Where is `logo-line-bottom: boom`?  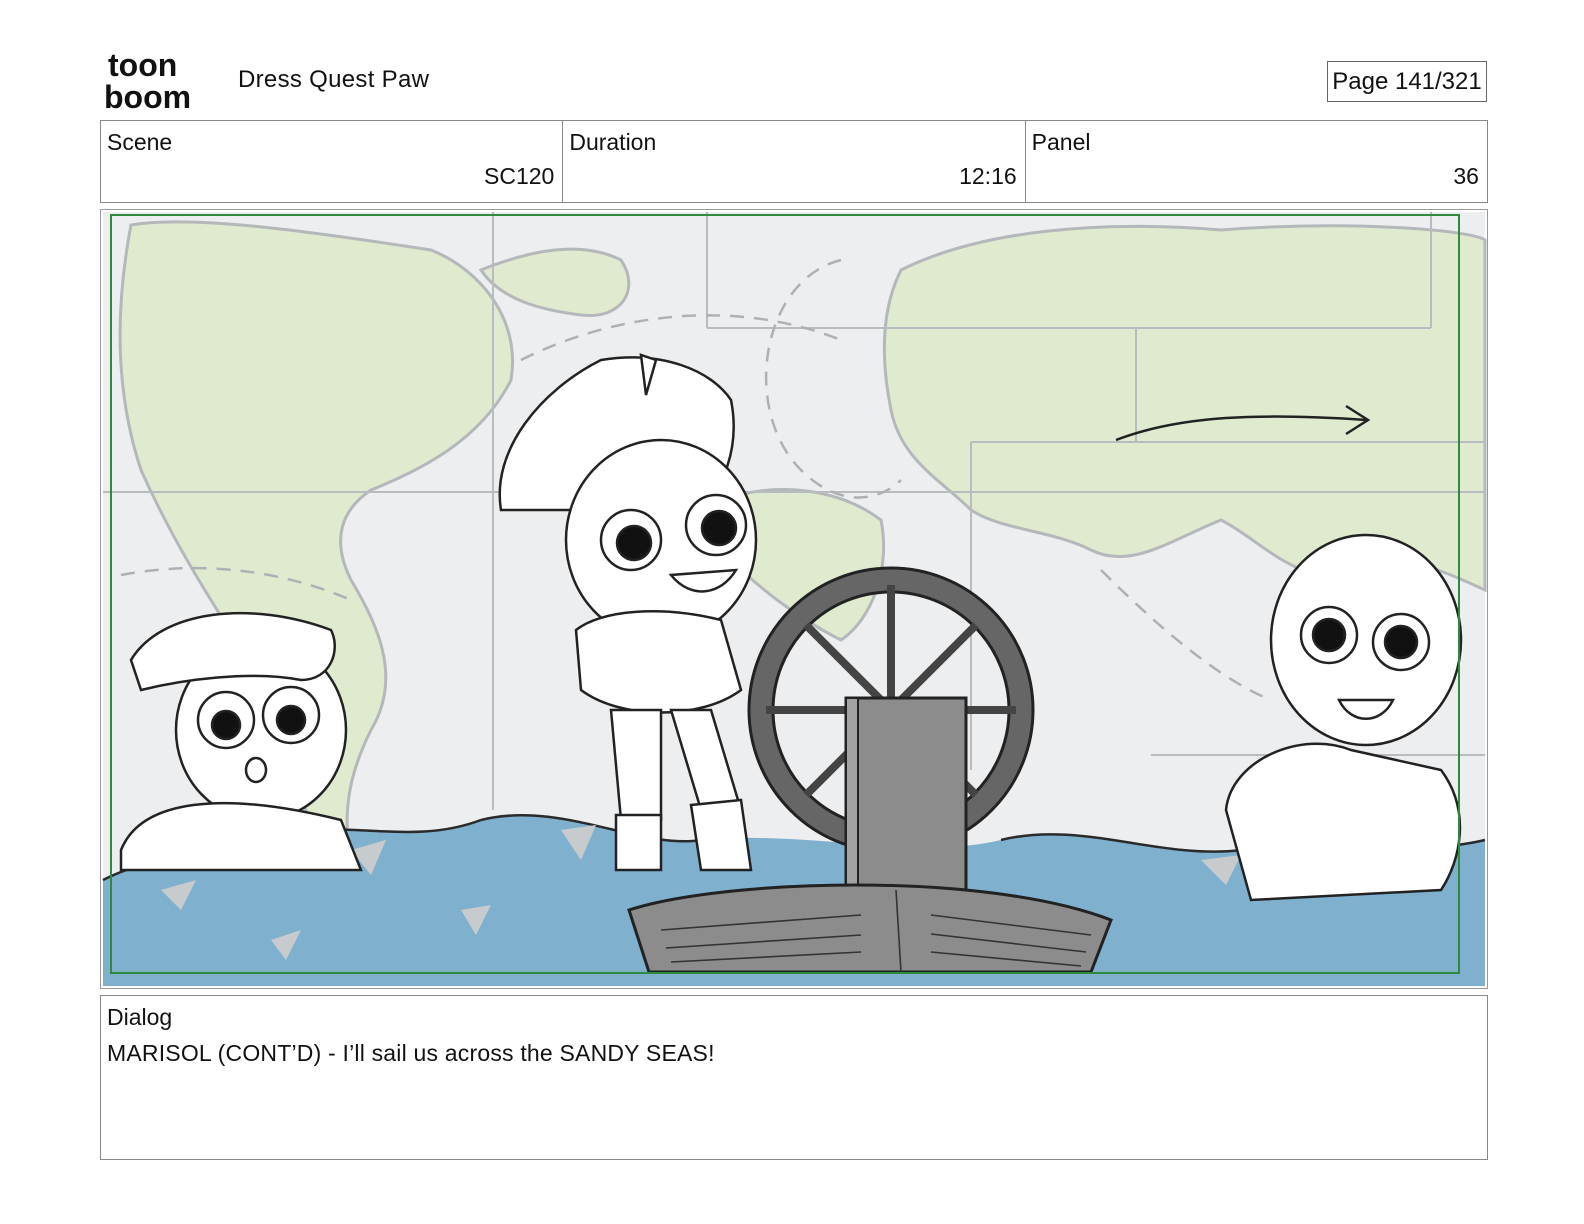
logo-line-bottom: boom is located at coordinates (147, 95).